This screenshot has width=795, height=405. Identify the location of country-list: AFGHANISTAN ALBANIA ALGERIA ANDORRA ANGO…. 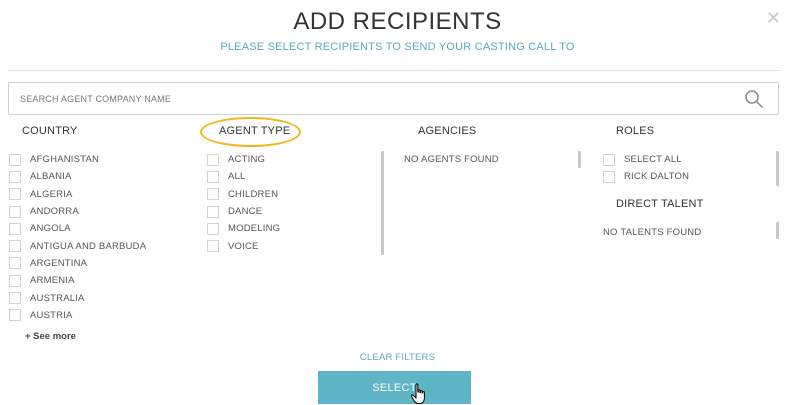
(77, 237).